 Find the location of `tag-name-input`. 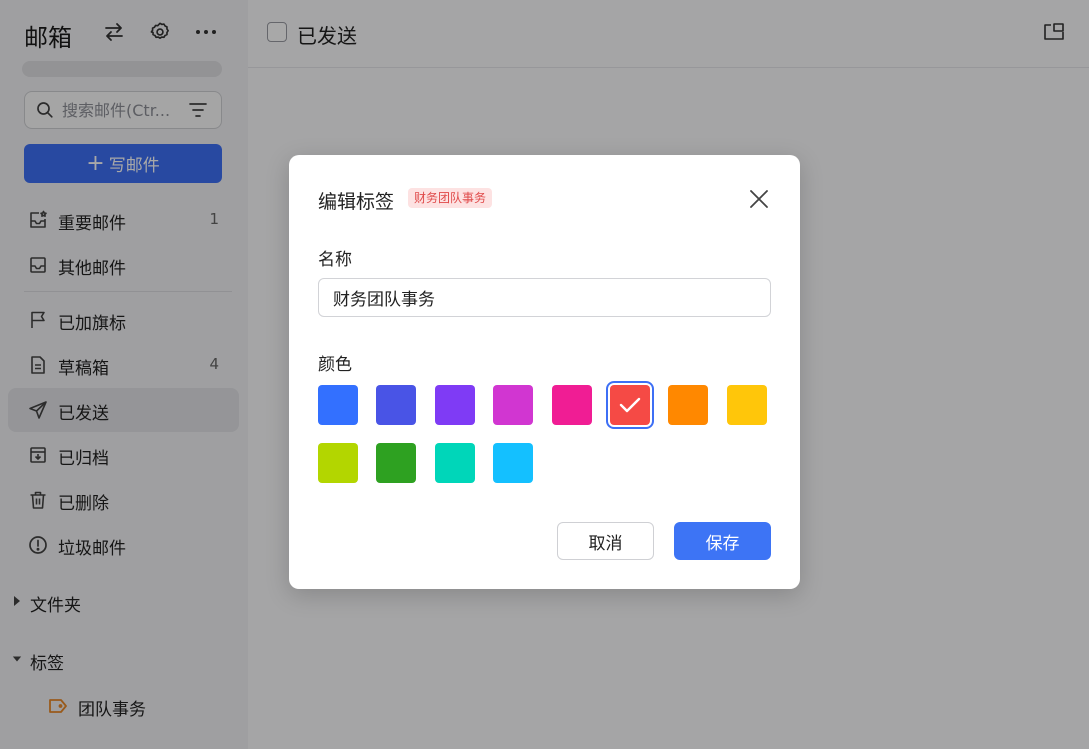

tag-name-input is located at coordinates (544, 297).